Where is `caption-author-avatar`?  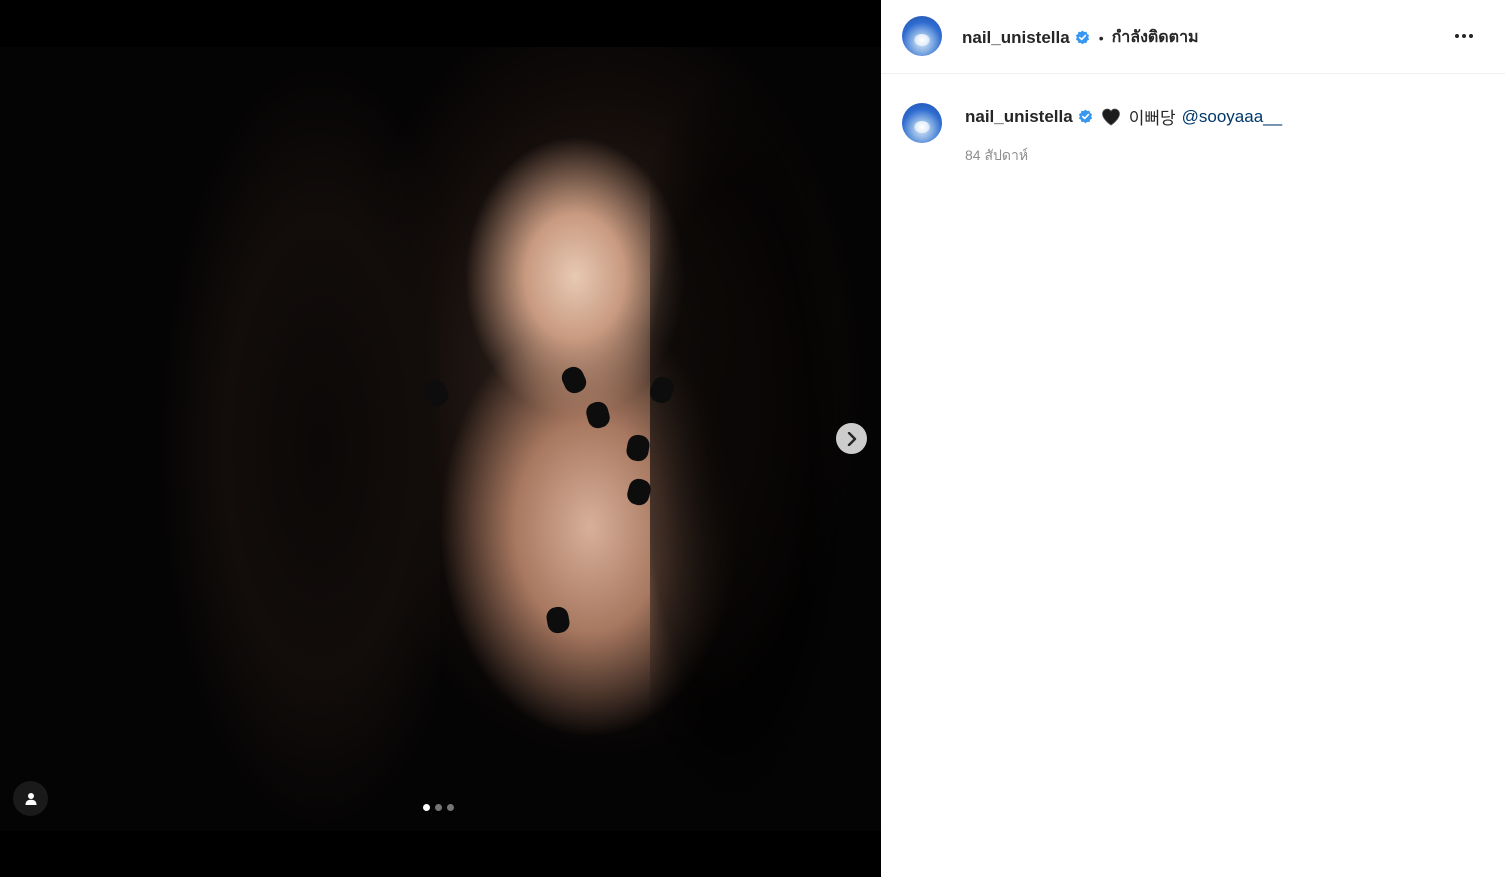
caption-author-avatar is located at coordinates (922, 123).